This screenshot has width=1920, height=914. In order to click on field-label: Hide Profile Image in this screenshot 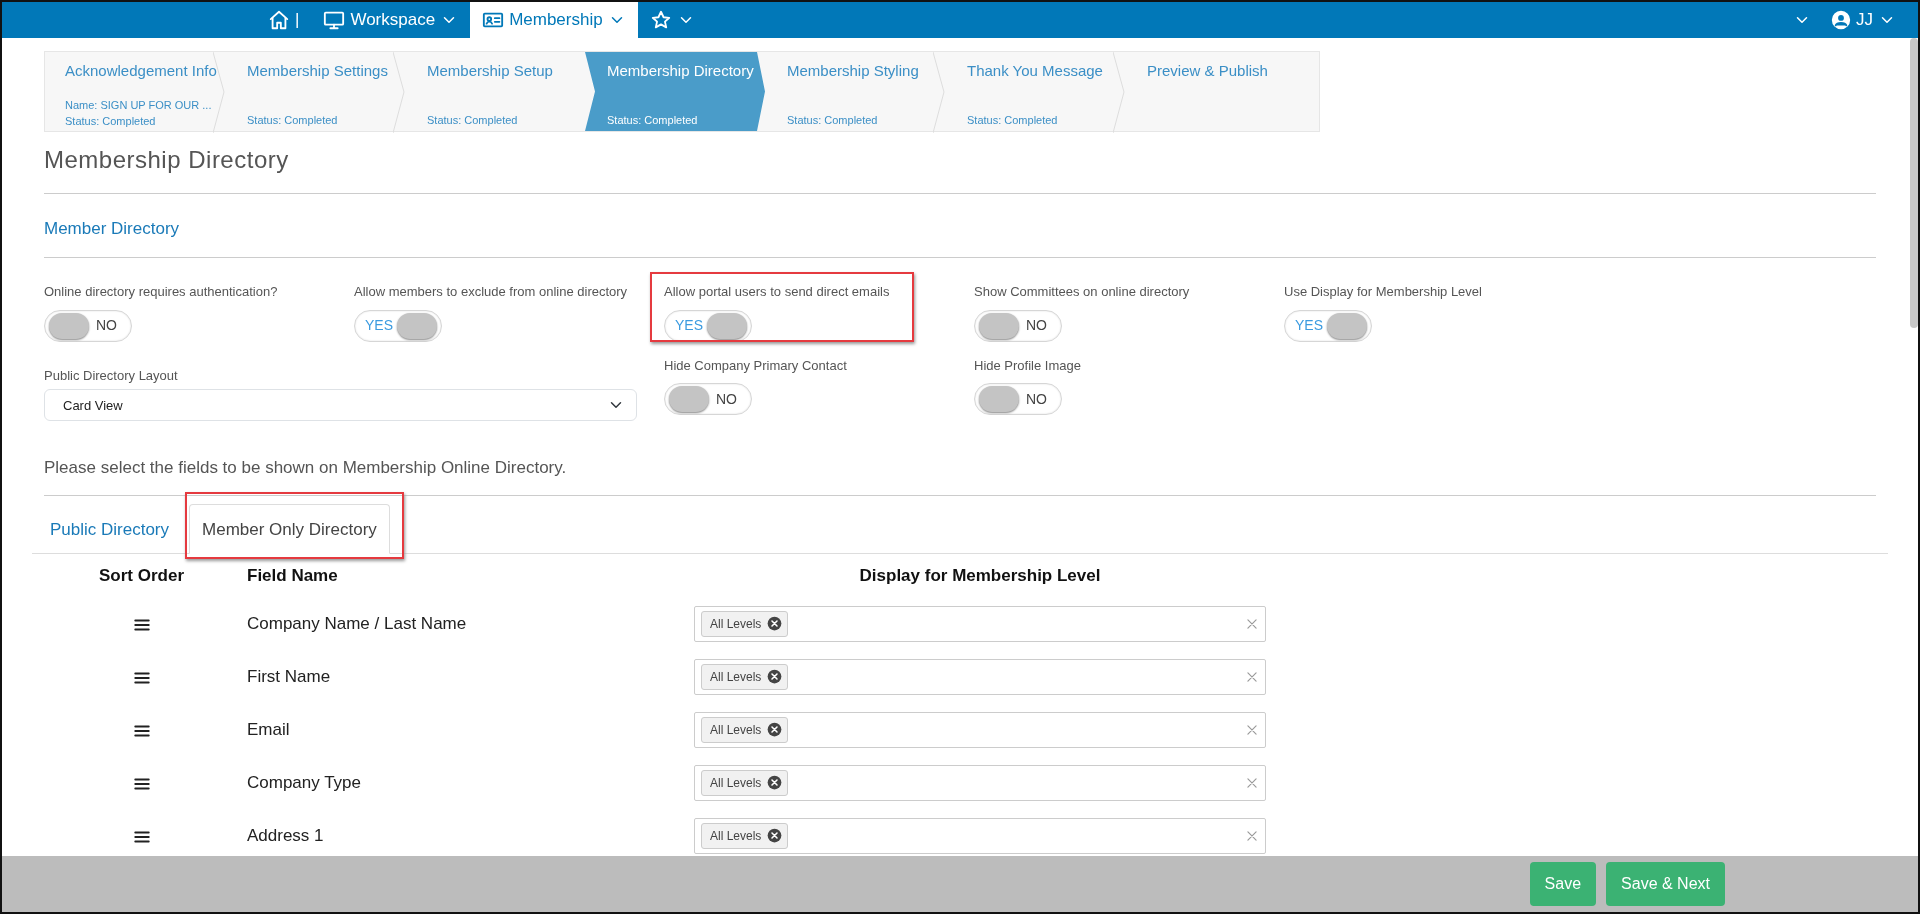, I will do `click(1028, 365)`.